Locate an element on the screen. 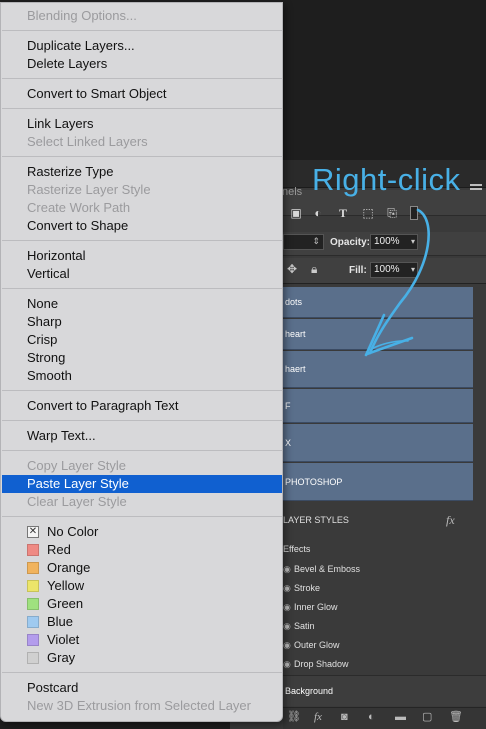  menu-item-color-blue: Blue is located at coordinates (142, 622).